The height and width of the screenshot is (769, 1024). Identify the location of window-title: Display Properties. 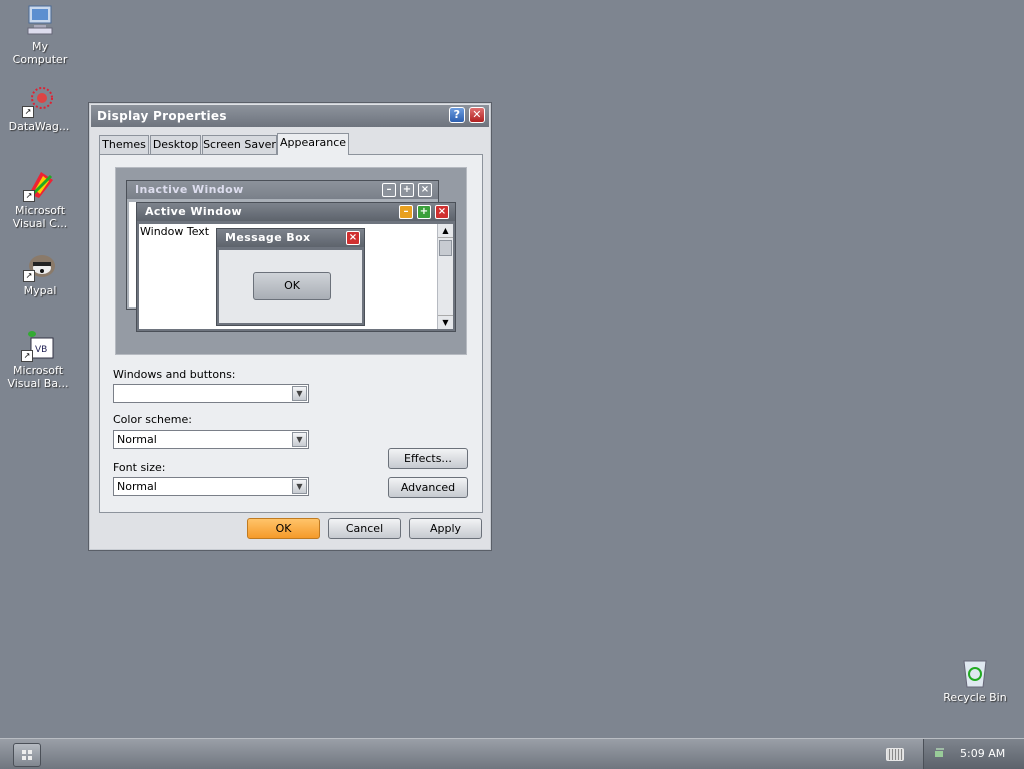
(162, 116).